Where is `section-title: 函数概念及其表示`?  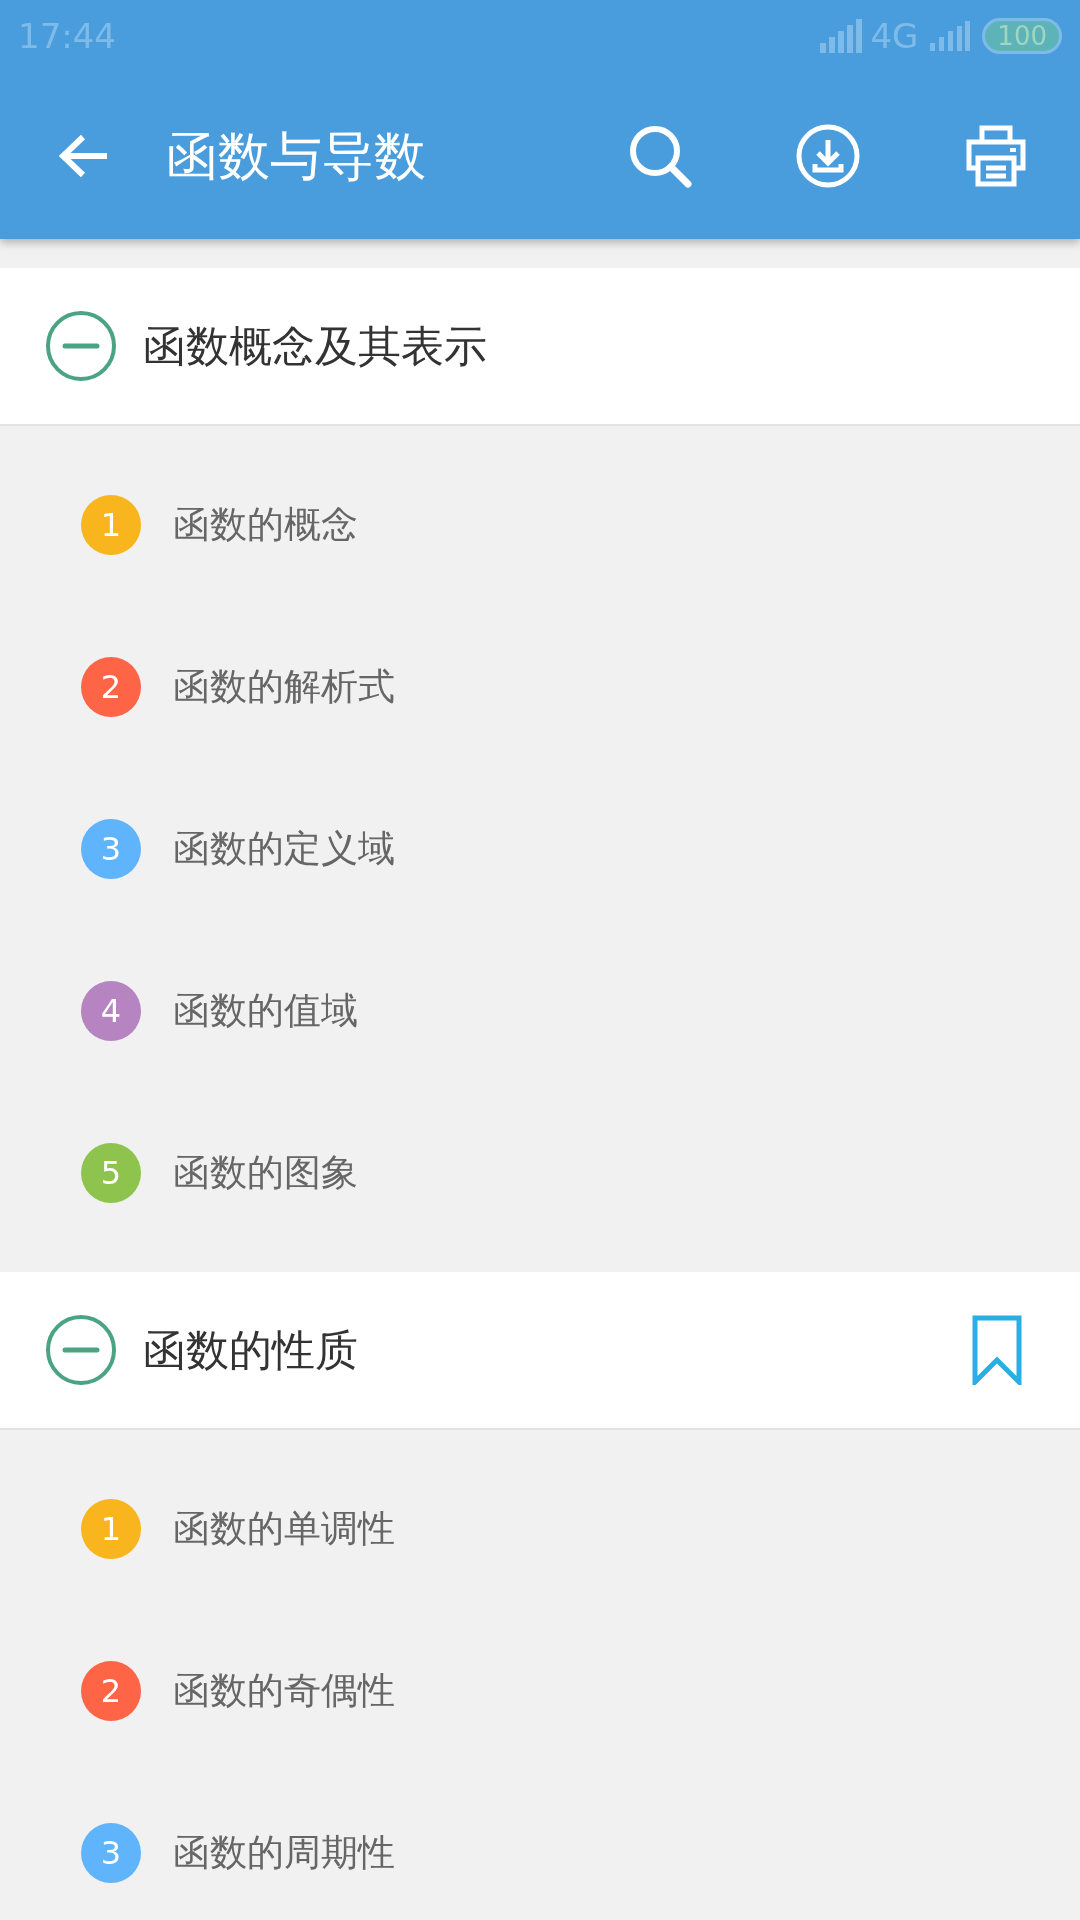
section-title: 函数概念及其表示 is located at coordinates (315, 346).